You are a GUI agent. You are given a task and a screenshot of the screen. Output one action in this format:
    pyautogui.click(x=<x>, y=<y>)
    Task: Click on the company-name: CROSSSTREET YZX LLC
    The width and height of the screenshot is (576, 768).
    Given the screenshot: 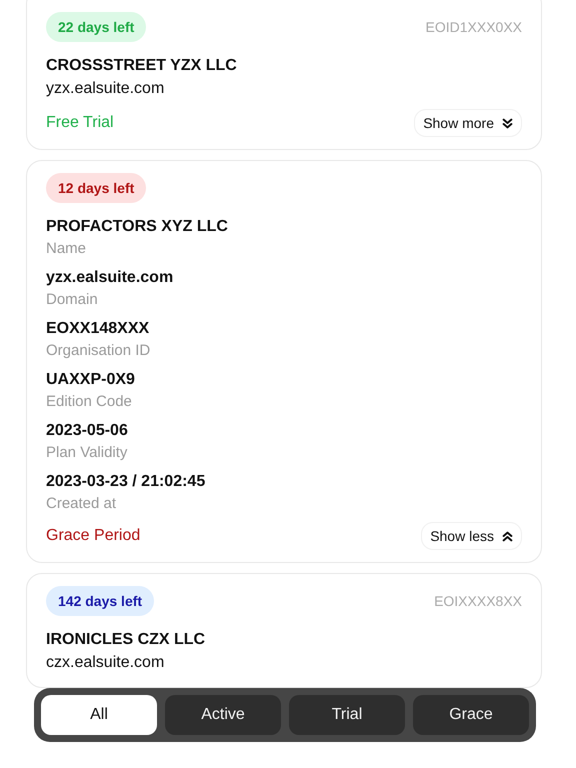 What is the action you would take?
    pyautogui.click(x=142, y=66)
    